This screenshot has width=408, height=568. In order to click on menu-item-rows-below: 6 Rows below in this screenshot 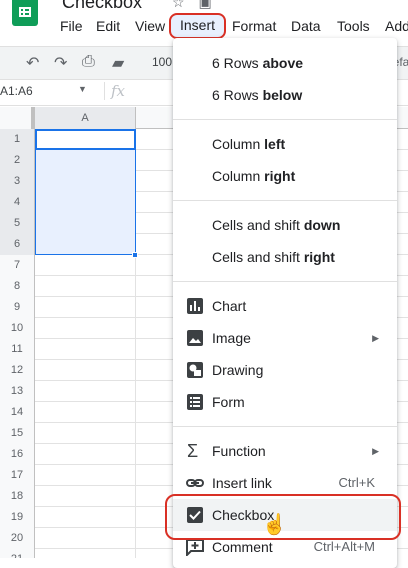, I will do `click(285, 95)`.